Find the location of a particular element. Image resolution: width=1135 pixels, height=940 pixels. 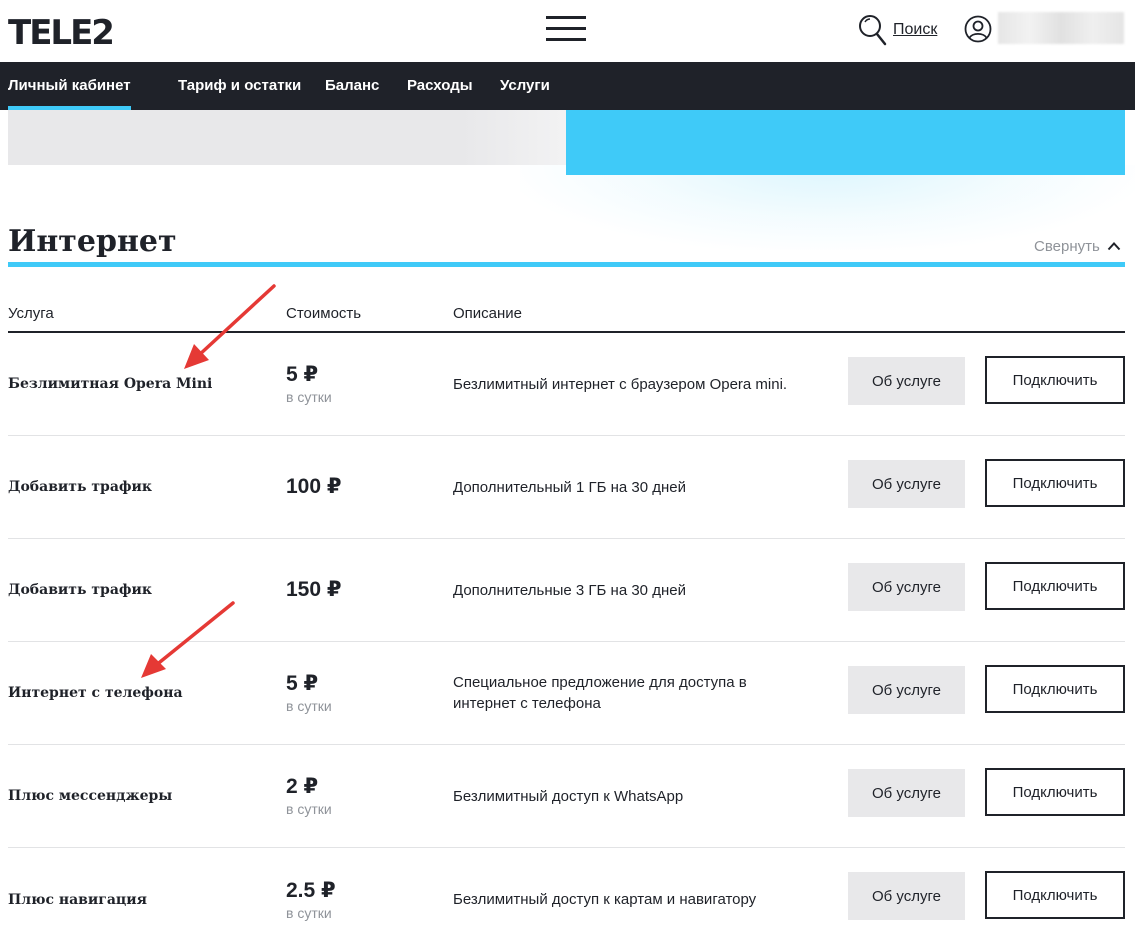

service-description: Дополнительные 3 ГБ на 30 дней is located at coordinates (569, 590).